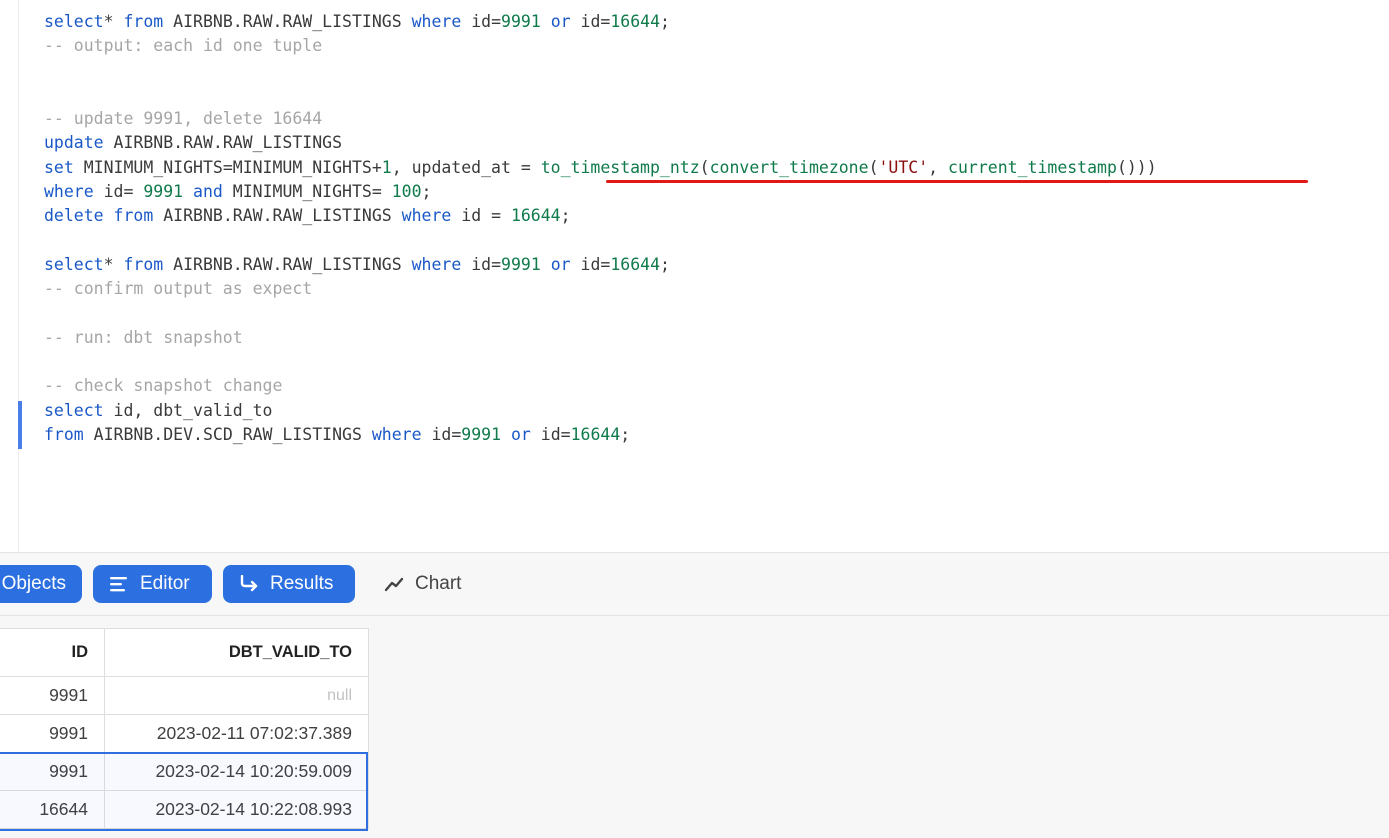  What do you see at coordinates (600, 289) in the screenshot?
I see `code-line: -- confirm output as expect` at bounding box center [600, 289].